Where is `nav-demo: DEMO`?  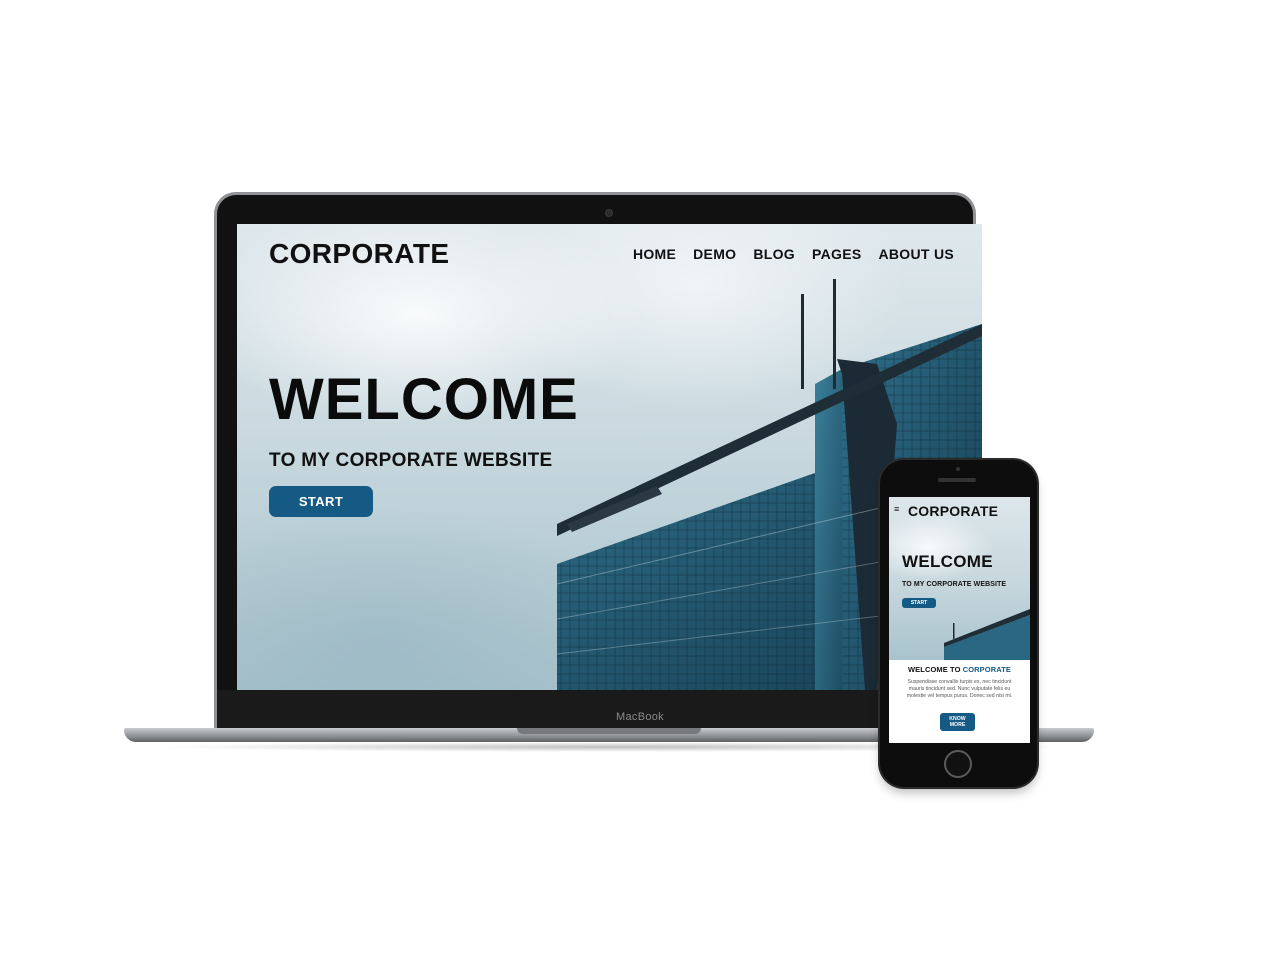
nav-demo: DEMO is located at coordinates (714, 254).